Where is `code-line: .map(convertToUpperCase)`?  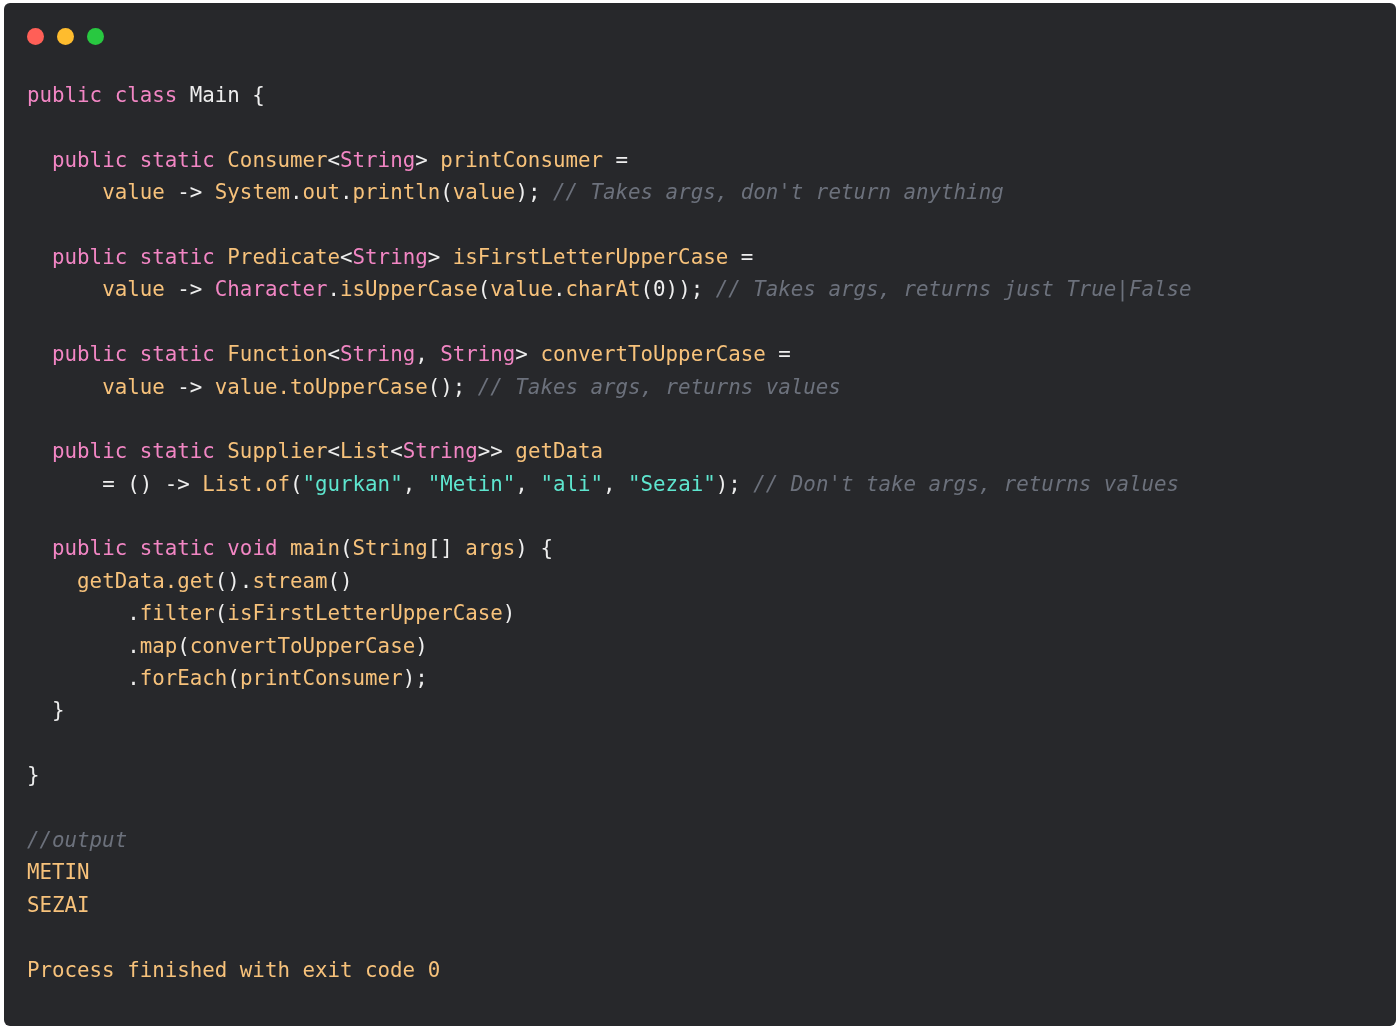
code-line: .map(convertToUpperCase) is located at coordinates (277, 646).